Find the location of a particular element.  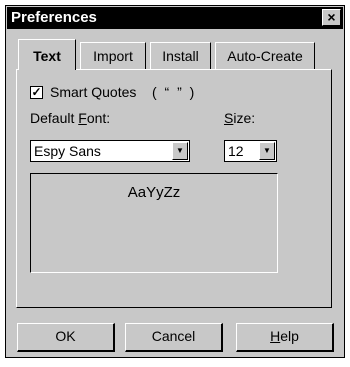

dialog-title: Preferences is located at coordinates (54, 17).